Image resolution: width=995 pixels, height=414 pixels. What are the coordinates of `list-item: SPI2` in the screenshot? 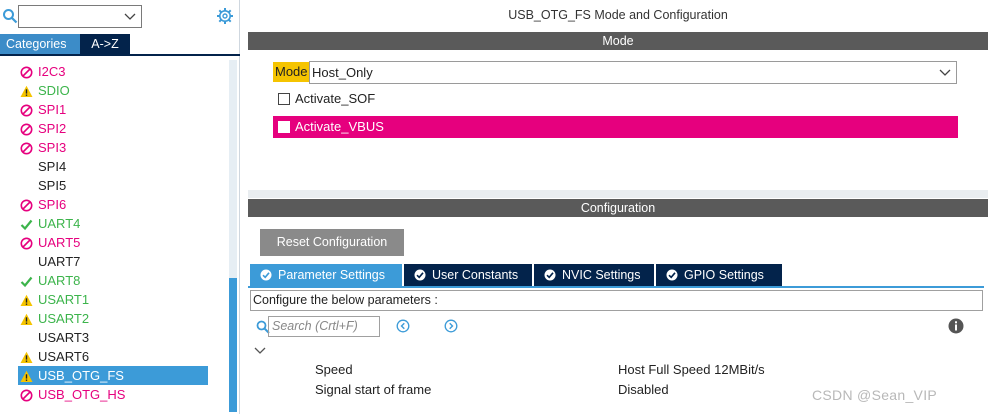 It's located at (114, 128).